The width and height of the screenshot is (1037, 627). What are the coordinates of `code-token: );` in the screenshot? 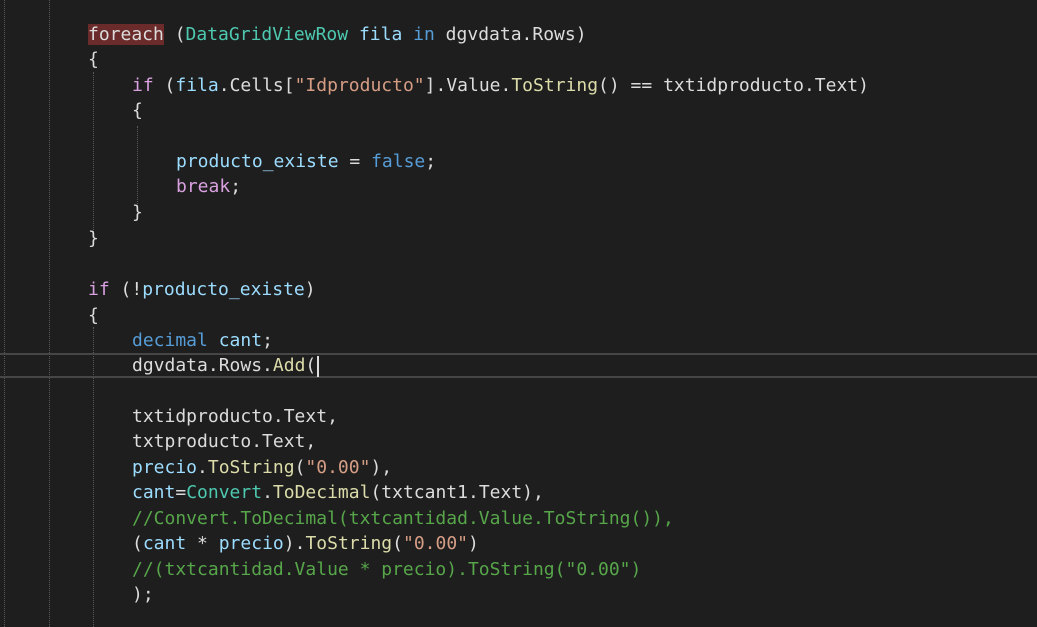 It's located at (143, 594).